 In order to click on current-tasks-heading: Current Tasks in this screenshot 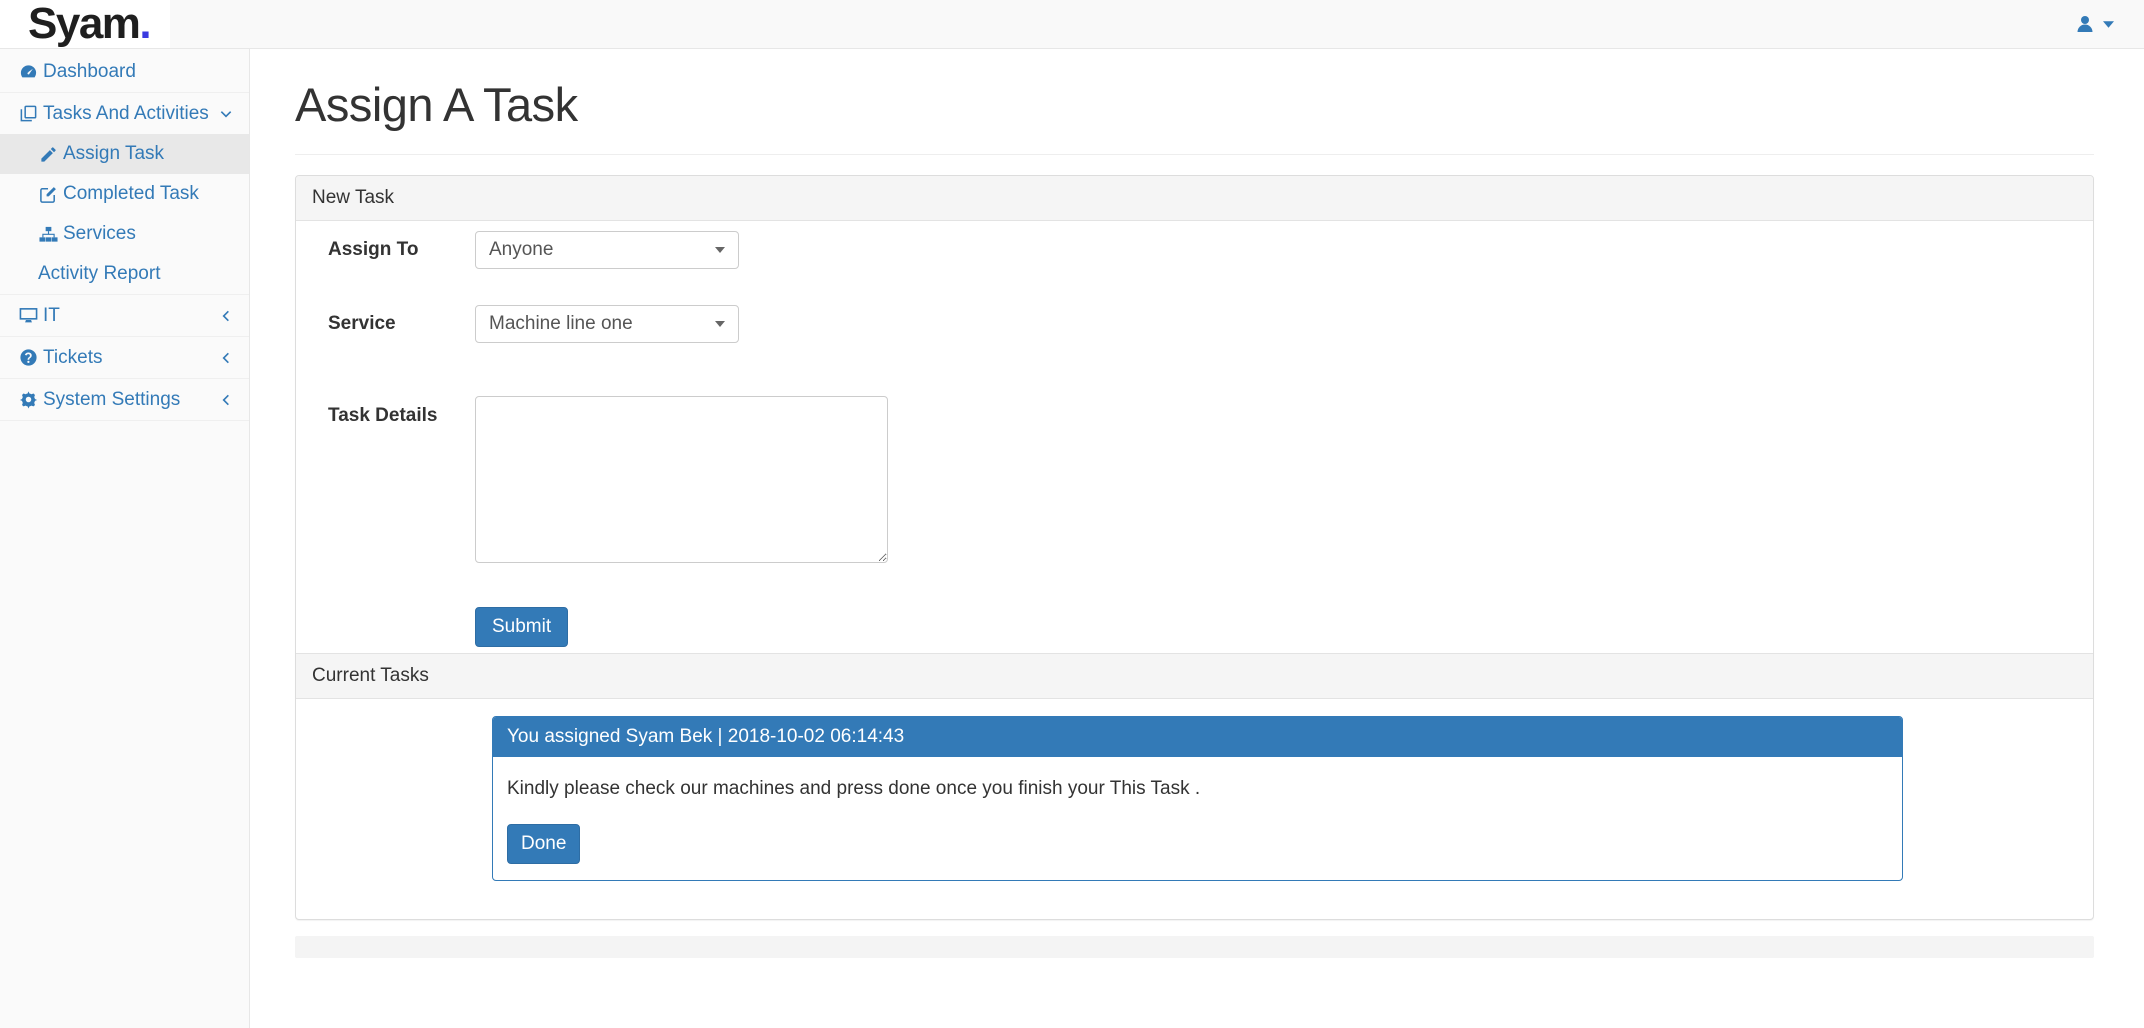, I will do `click(1194, 676)`.